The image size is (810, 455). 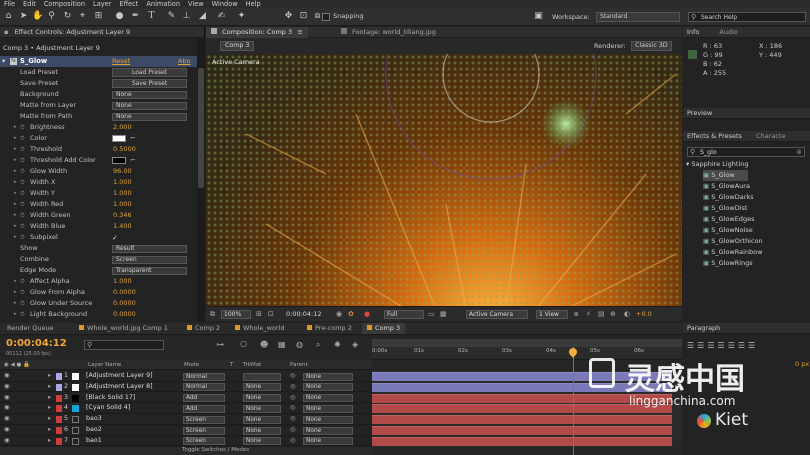 I want to click on header-layer-name: Layer Name, so click(x=104, y=365).